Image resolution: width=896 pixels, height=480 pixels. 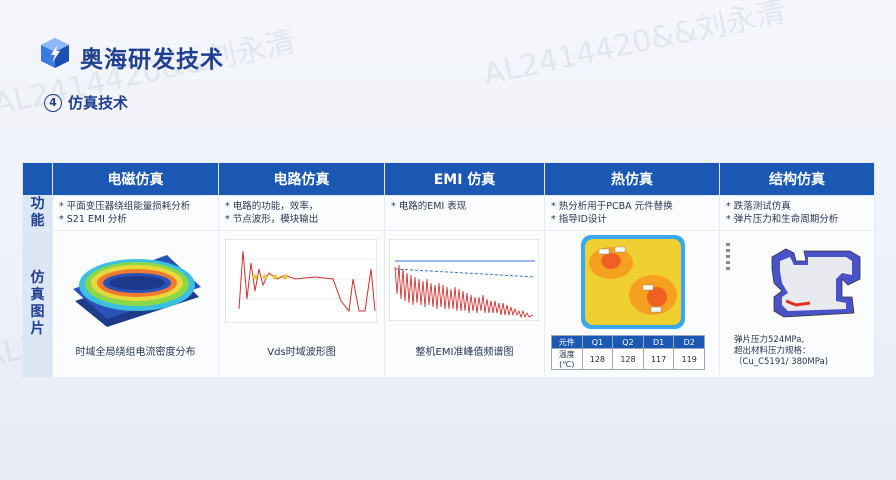 I want to click on logo-icon, so click(x=55, y=53).